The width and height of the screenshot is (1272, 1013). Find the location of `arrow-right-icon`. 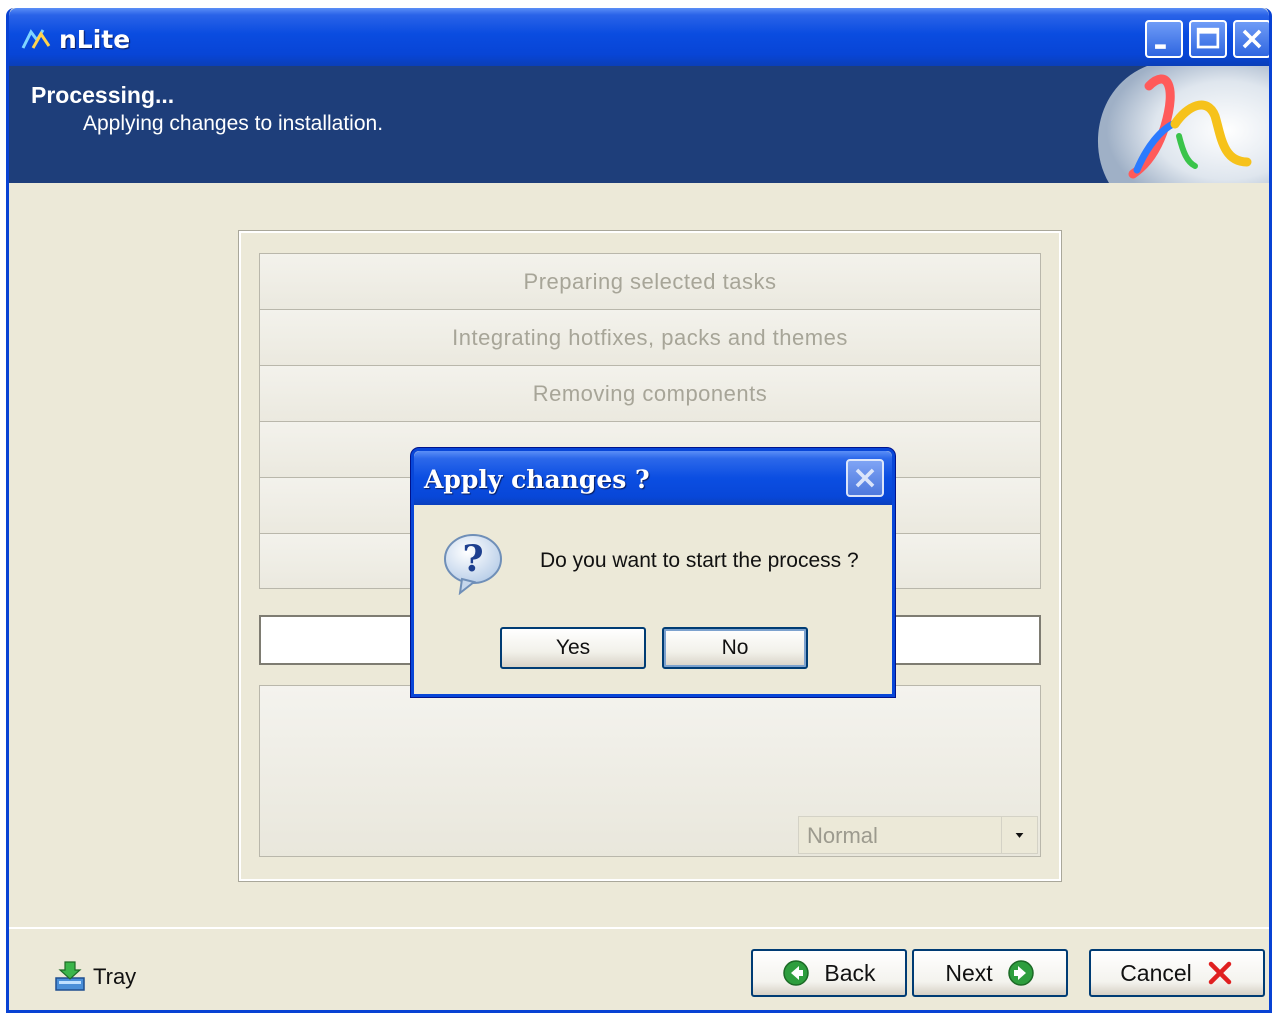

arrow-right-icon is located at coordinates (1020, 973).